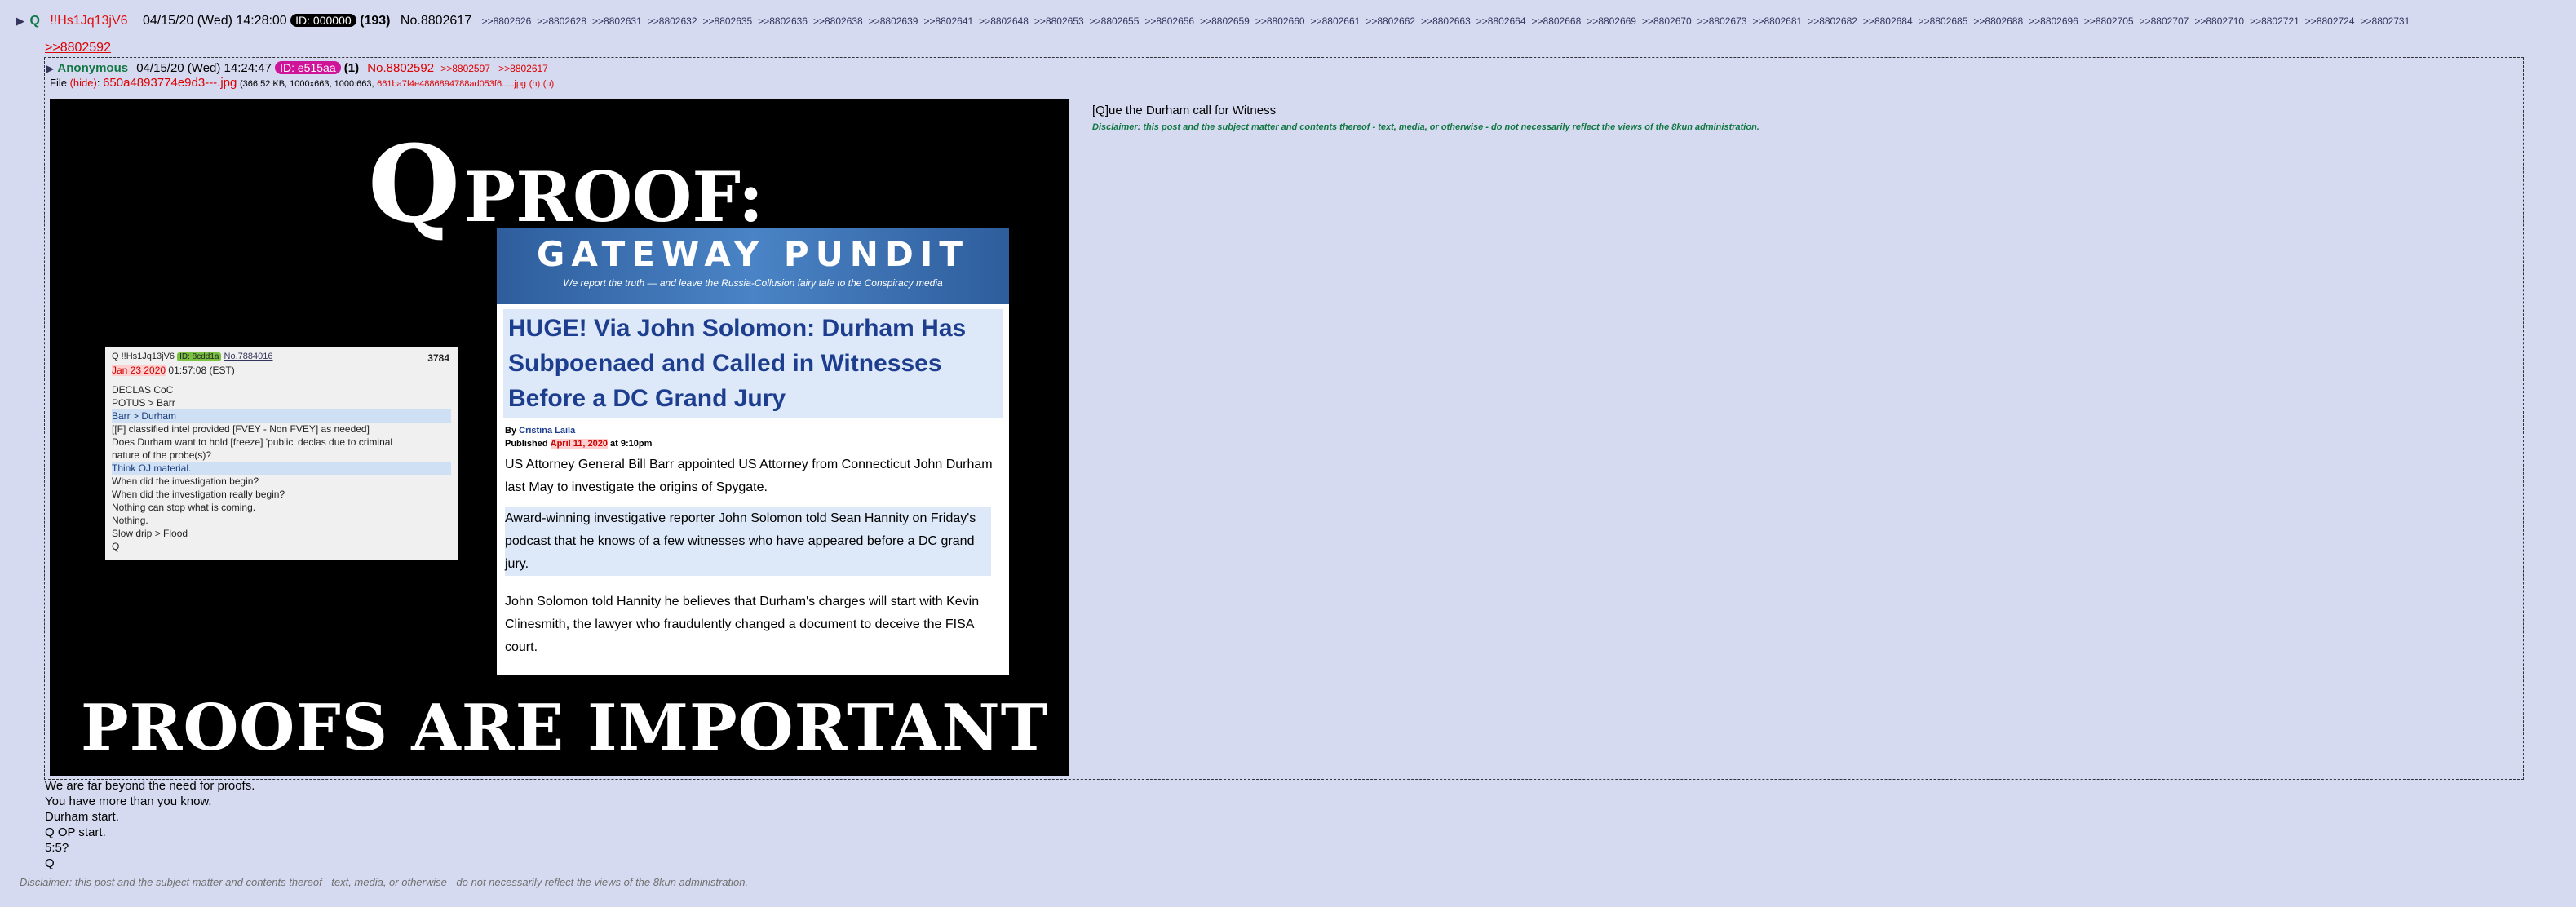 The image size is (2576, 907). Describe the element at coordinates (631, 444) in the screenshot. I see `published-time: at 9:10pm` at that location.